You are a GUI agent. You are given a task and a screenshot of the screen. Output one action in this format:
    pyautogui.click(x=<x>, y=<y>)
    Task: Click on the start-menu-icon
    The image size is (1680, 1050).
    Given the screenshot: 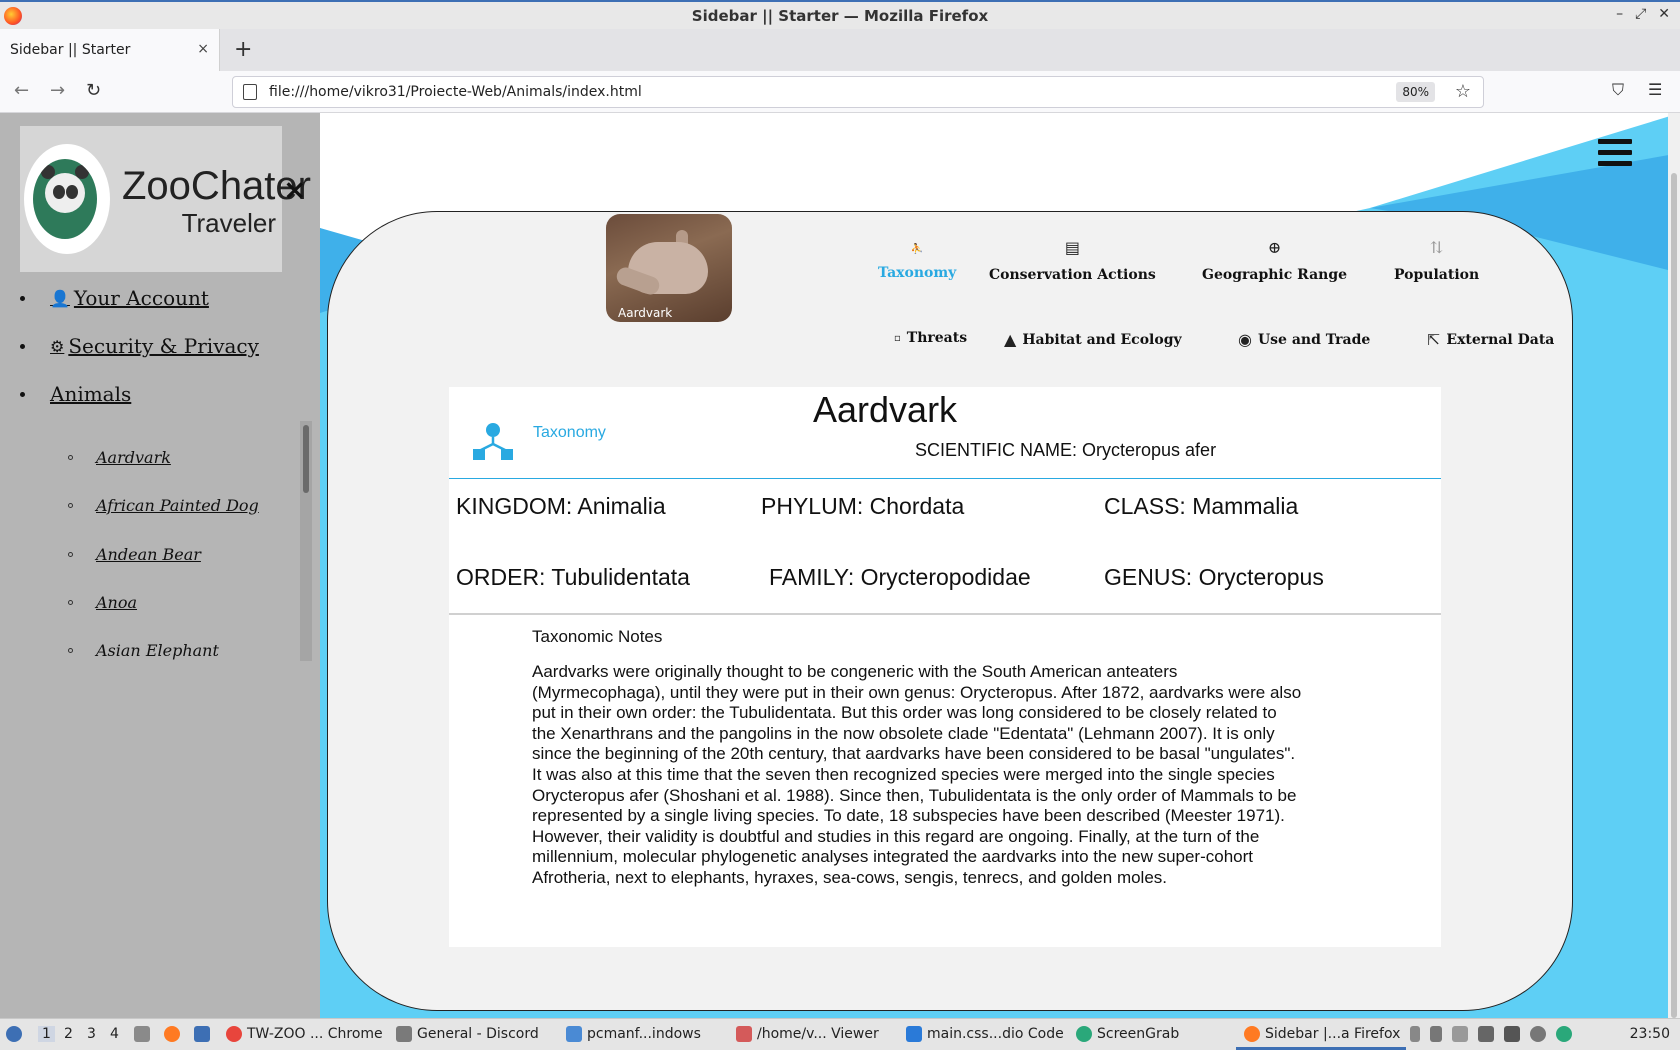 What is the action you would take?
    pyautogui.click(x=14, y=1034)
    